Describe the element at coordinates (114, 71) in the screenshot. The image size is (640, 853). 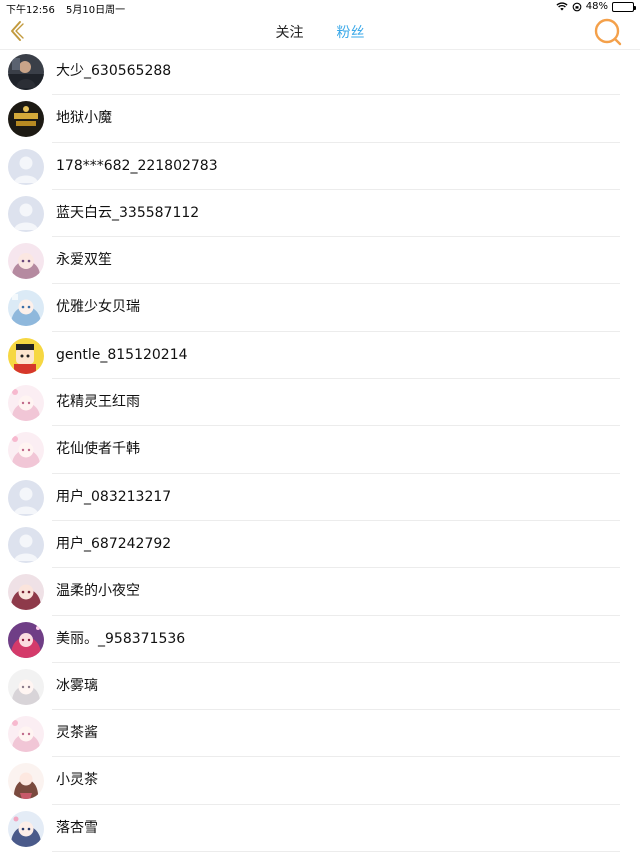
I see `user-name: 大少_630565288` at that location.